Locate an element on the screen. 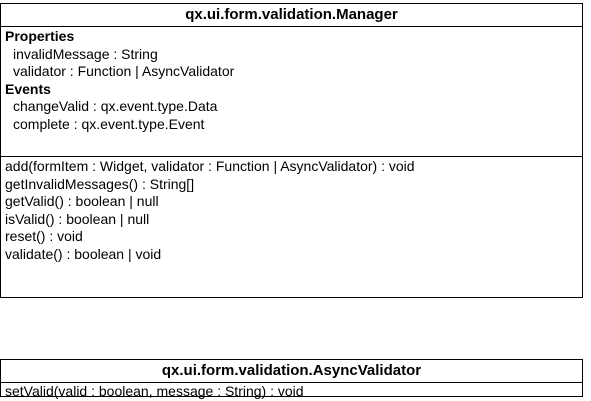 This screenshot has width=591, height=401. method-reset: reset() : void is located at coordinates (44, 236).